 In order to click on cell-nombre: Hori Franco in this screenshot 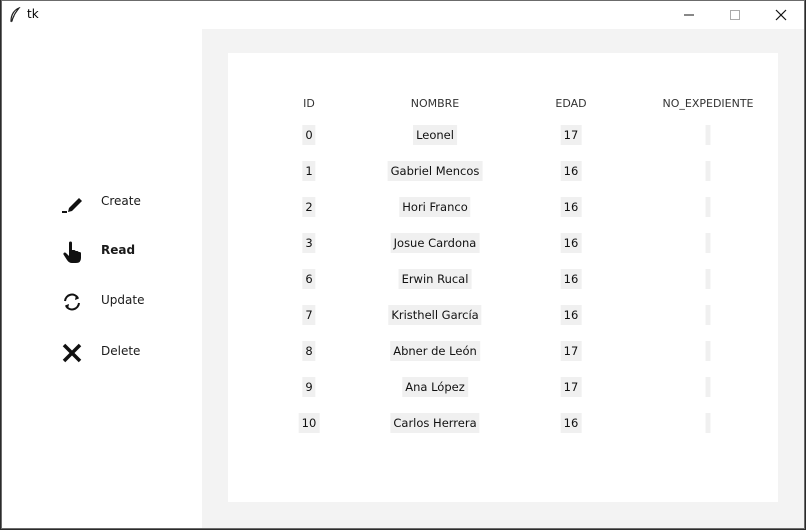, I will do `click(435, 207)`.